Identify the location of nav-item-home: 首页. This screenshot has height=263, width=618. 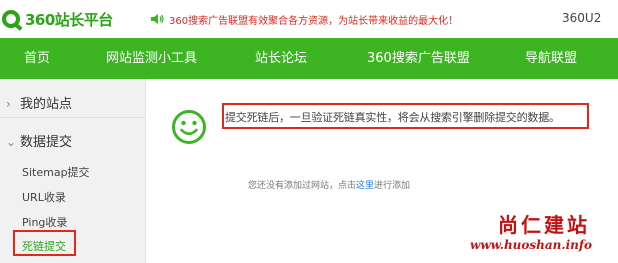
(37, 58).